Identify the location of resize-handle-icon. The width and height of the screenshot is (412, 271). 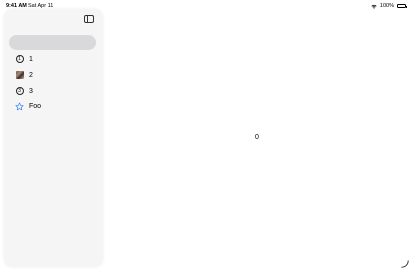
(405, 264).